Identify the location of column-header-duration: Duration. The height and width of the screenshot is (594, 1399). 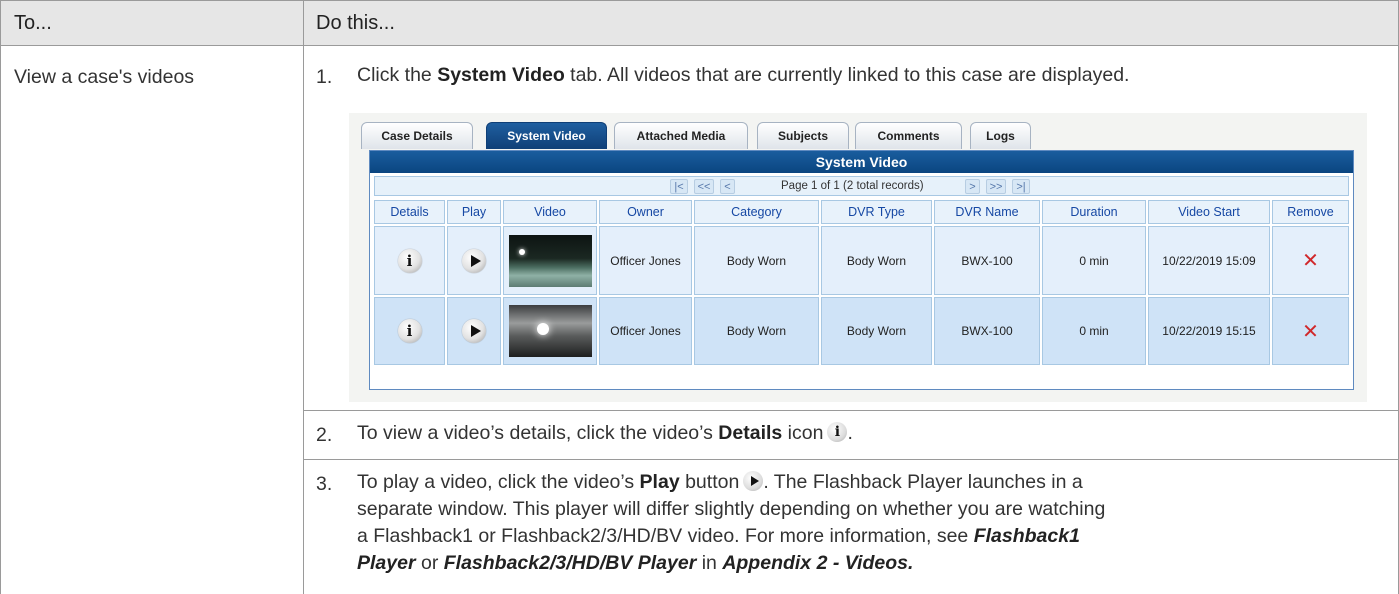
(1094, 212).